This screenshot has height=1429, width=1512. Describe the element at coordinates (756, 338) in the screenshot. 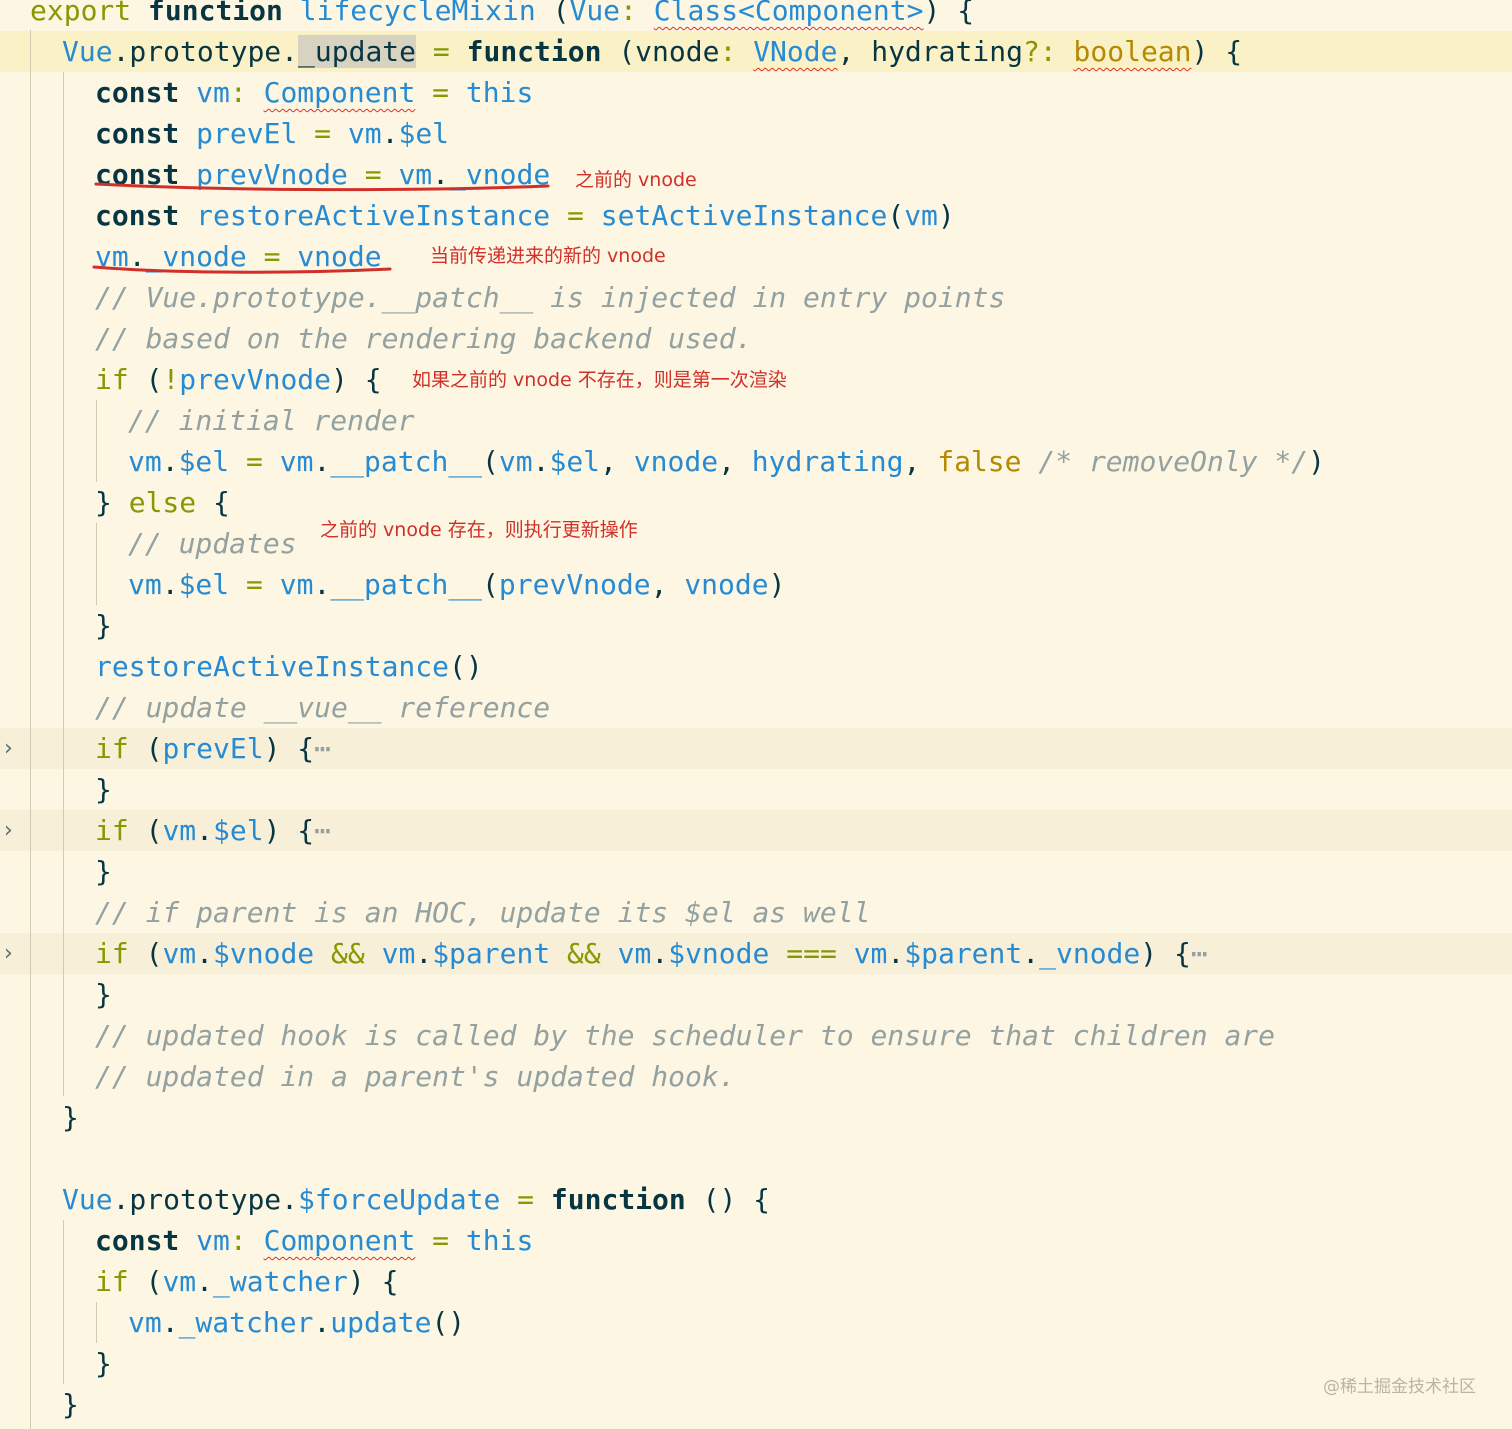

I see `code-line: // based on the rendering backend used.` at that location.